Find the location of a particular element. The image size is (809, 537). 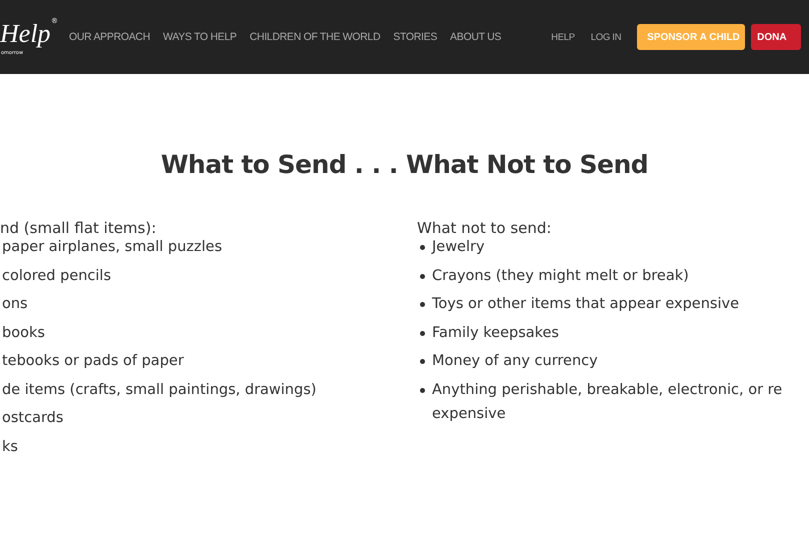

page-title: What to Send . . . What Not to Send is located at coordinates (405, 165).